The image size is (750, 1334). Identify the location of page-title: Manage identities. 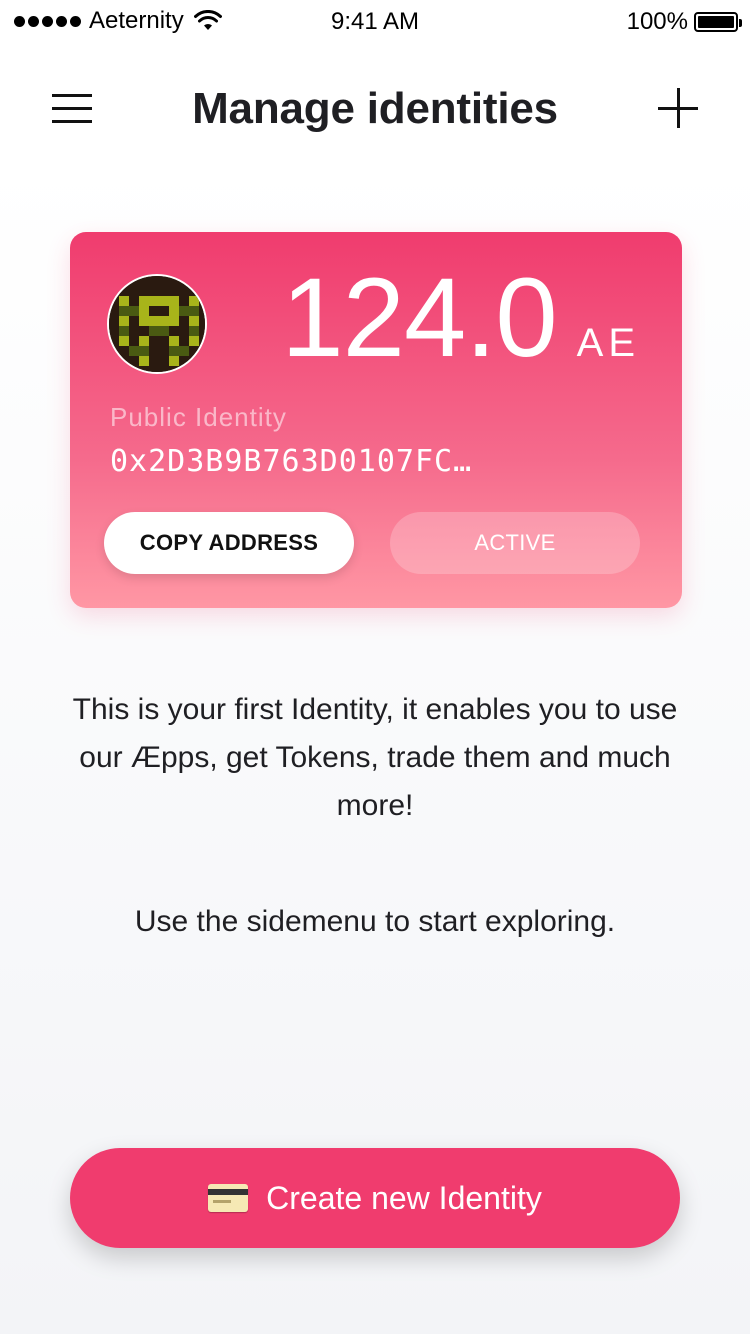
(375, 108).